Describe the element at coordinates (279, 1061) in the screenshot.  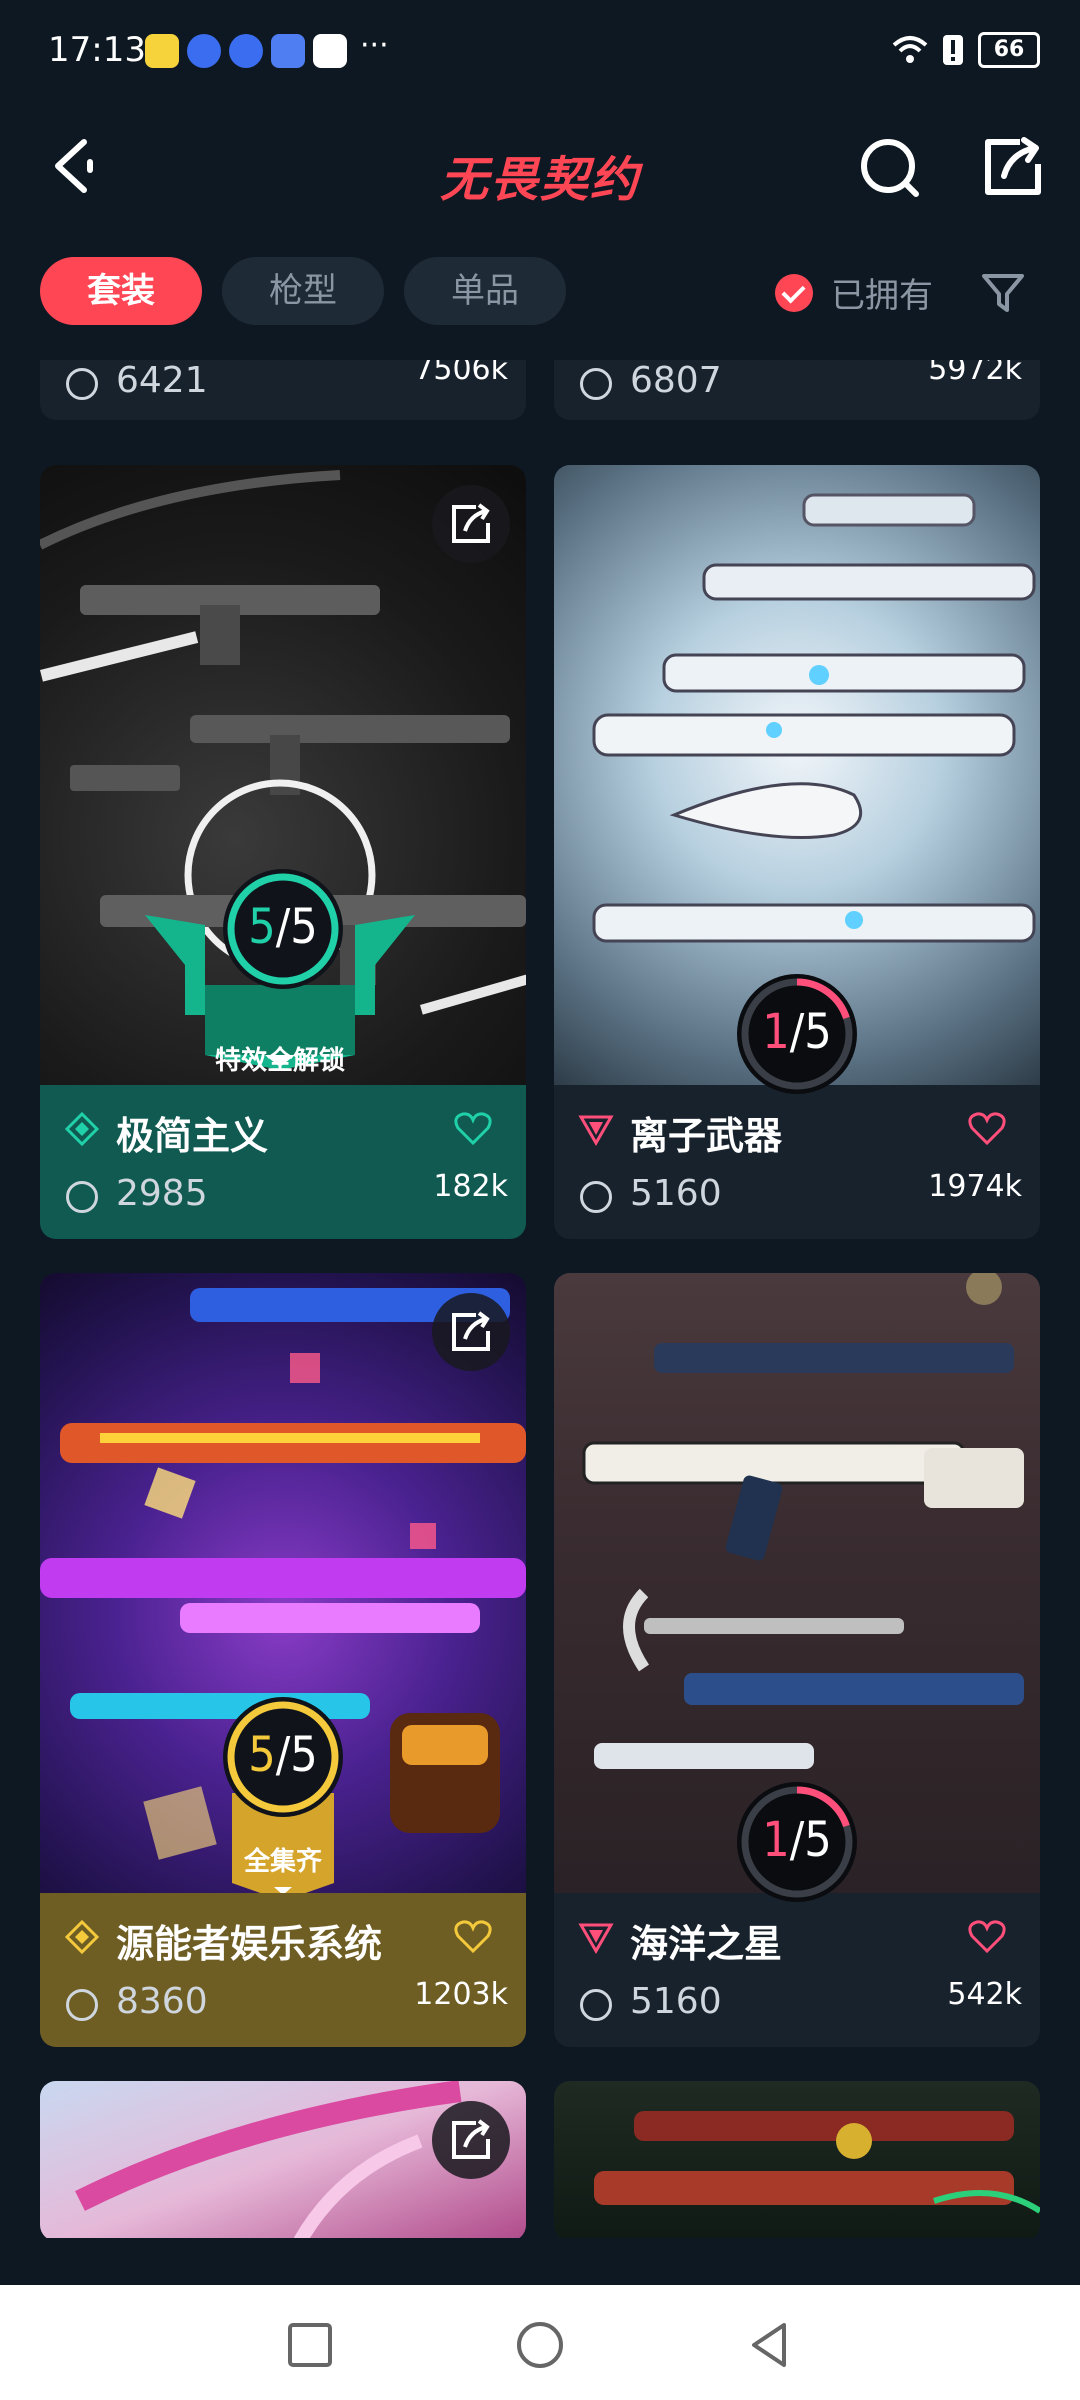
I see `ribbon-label: 特效全解锁` at that location.